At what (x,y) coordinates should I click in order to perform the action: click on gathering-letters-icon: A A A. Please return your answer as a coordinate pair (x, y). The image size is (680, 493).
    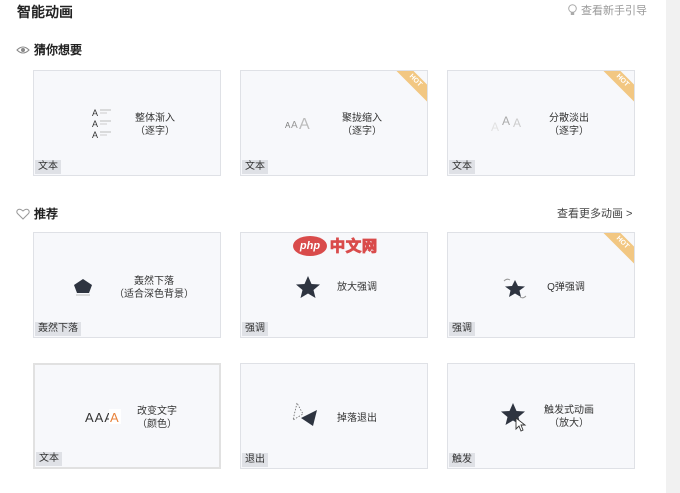
    Looking at the image, I should click on (305, 122).